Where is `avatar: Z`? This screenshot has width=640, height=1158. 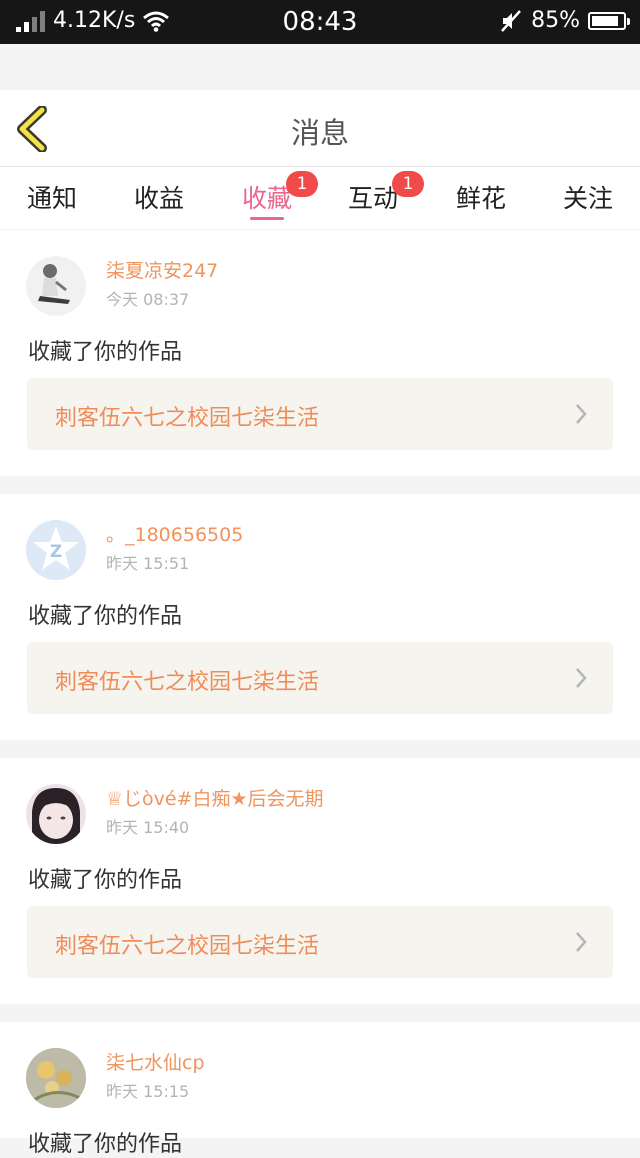
avatar: Z is located at coordinates (56, 550).